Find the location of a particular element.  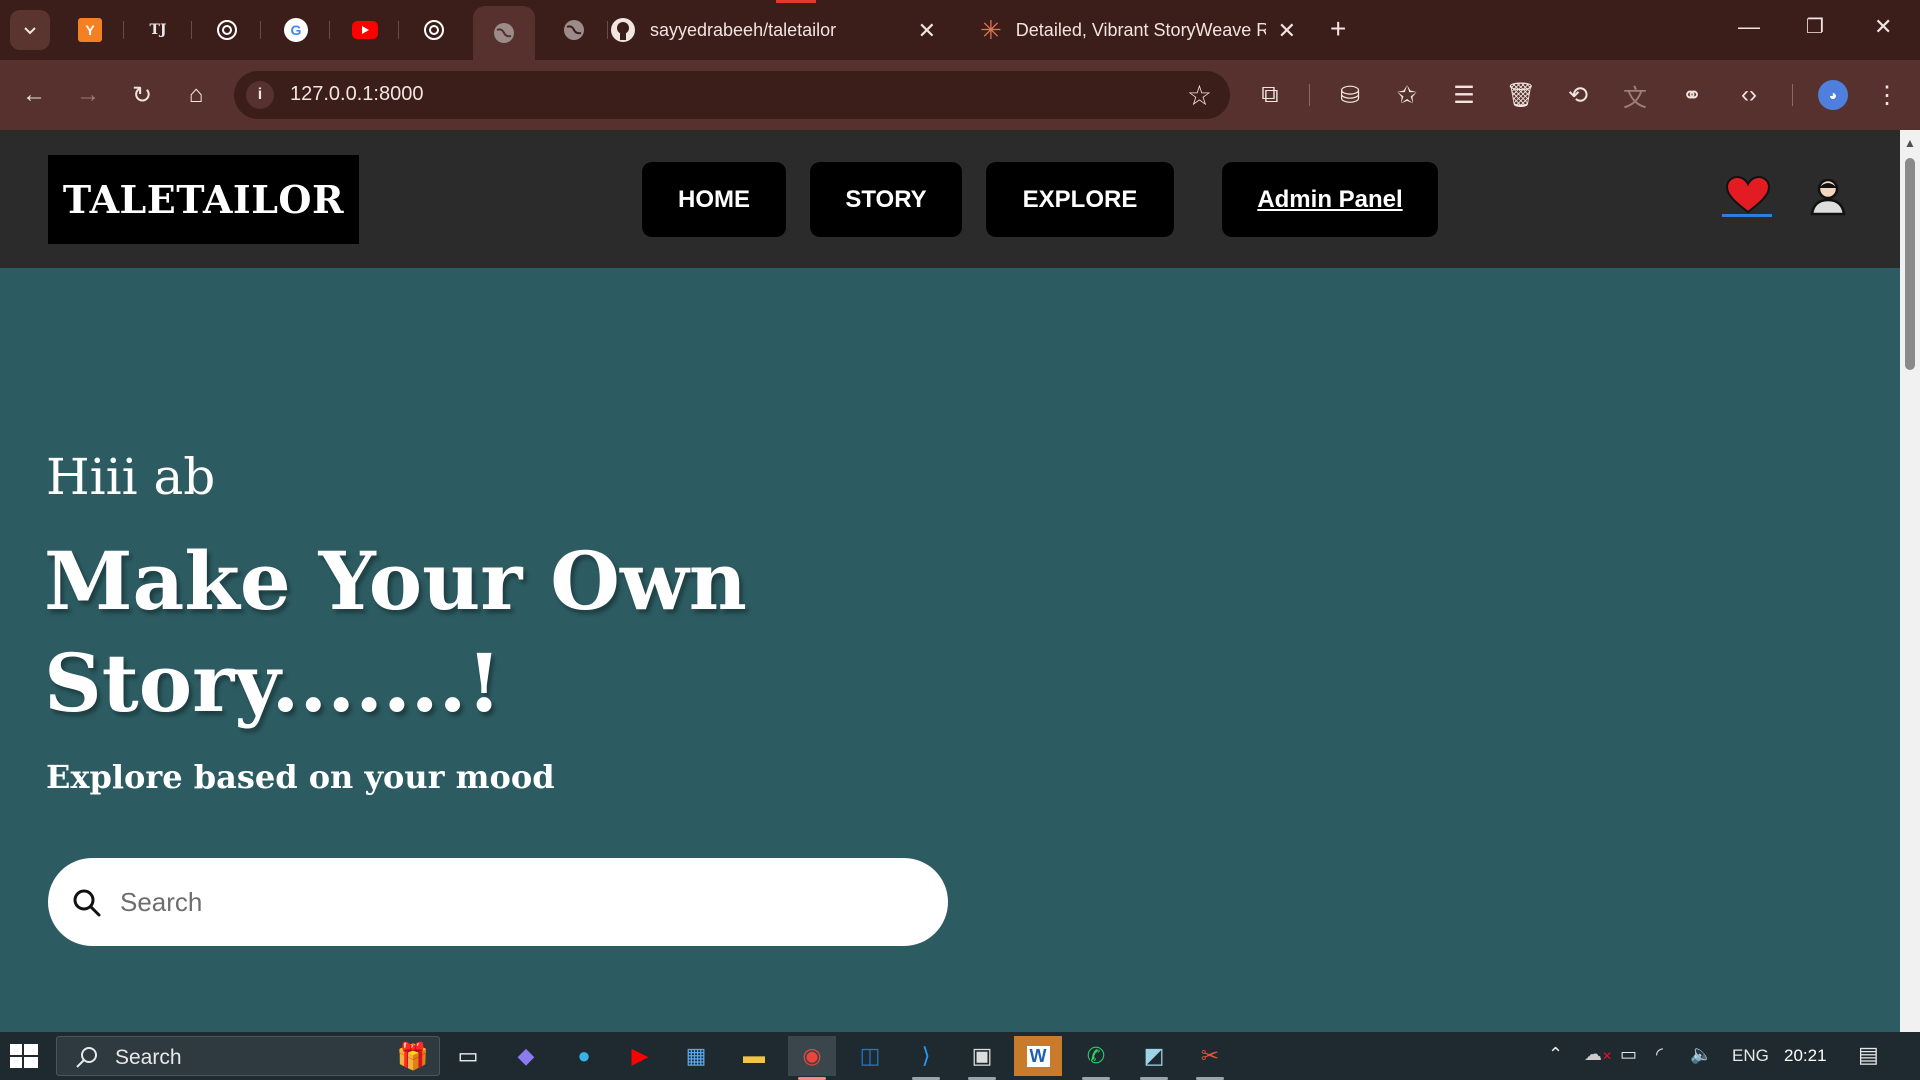

favorites-underline is located at coordinates (1747, 215).